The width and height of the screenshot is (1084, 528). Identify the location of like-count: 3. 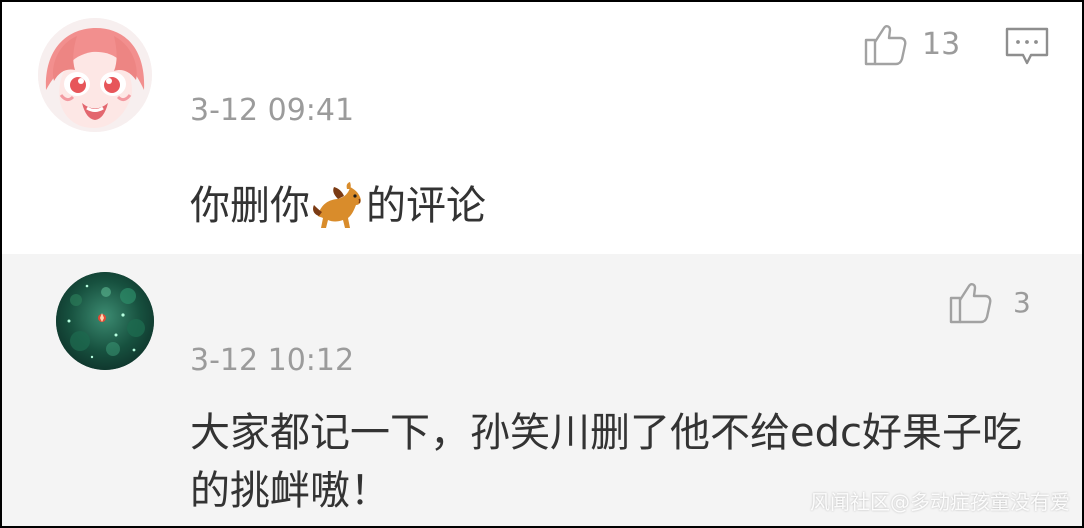
(1022, 302).